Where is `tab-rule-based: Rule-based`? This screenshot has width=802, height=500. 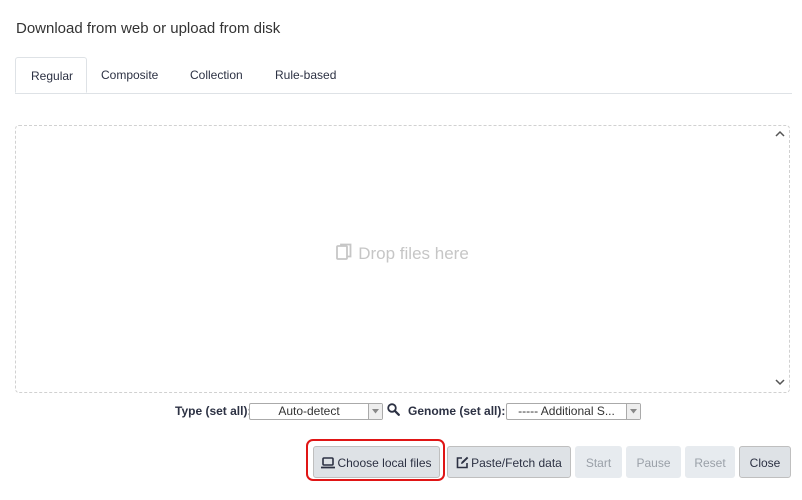
tab-rule-based: Rule-based is located at coordinates (305, 75).